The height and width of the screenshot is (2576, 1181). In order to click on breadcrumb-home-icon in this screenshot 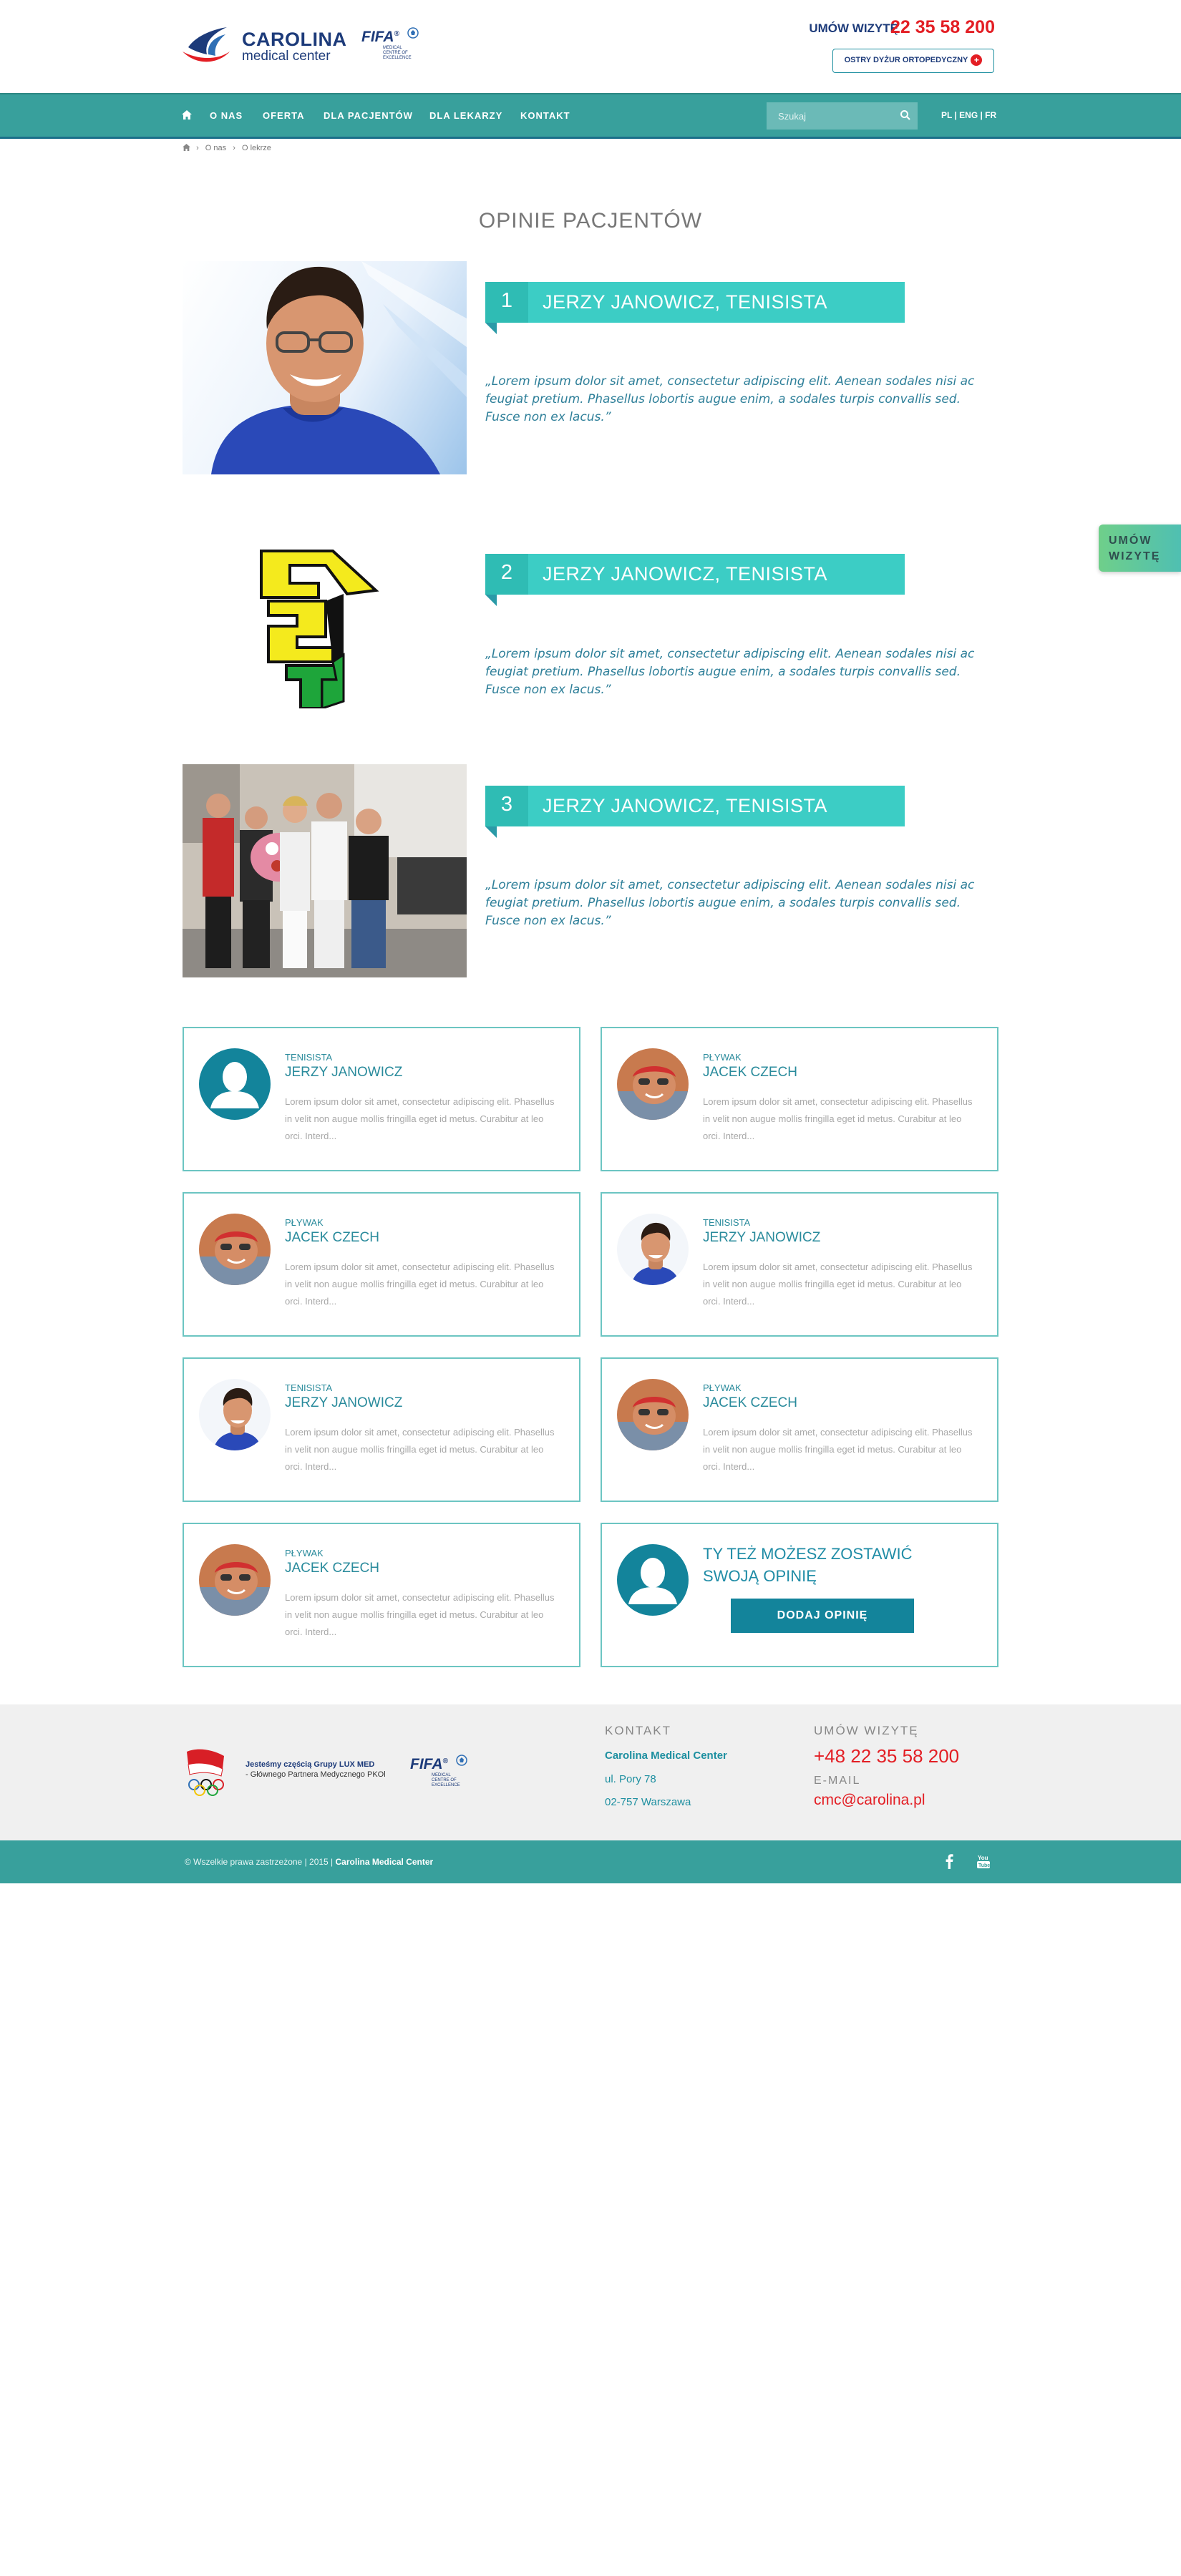, I will do `click(186, 147)`.